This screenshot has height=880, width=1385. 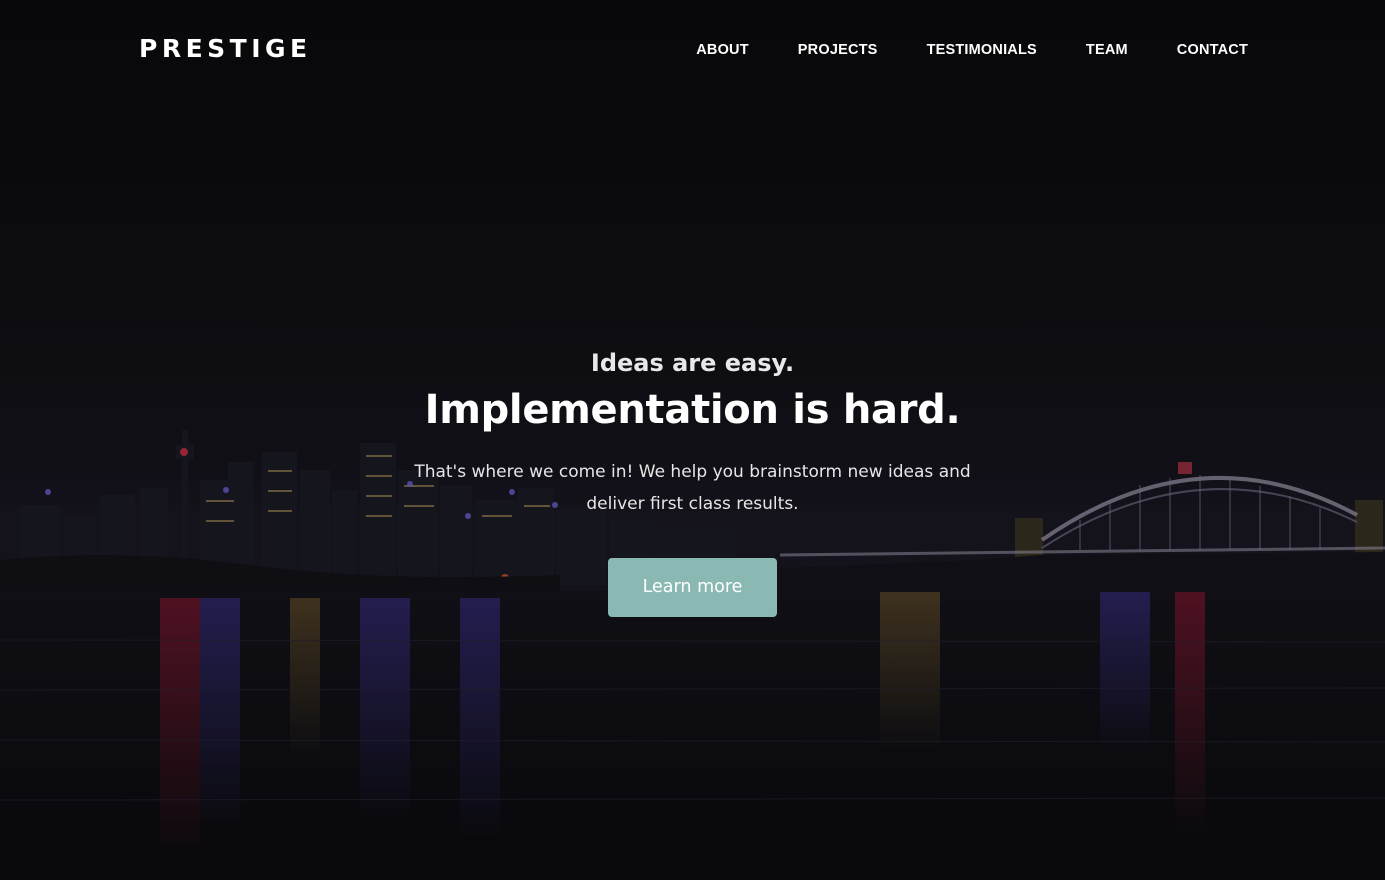 I want to click on nav-link-about: ABOUT, so click(x=722, y=50).